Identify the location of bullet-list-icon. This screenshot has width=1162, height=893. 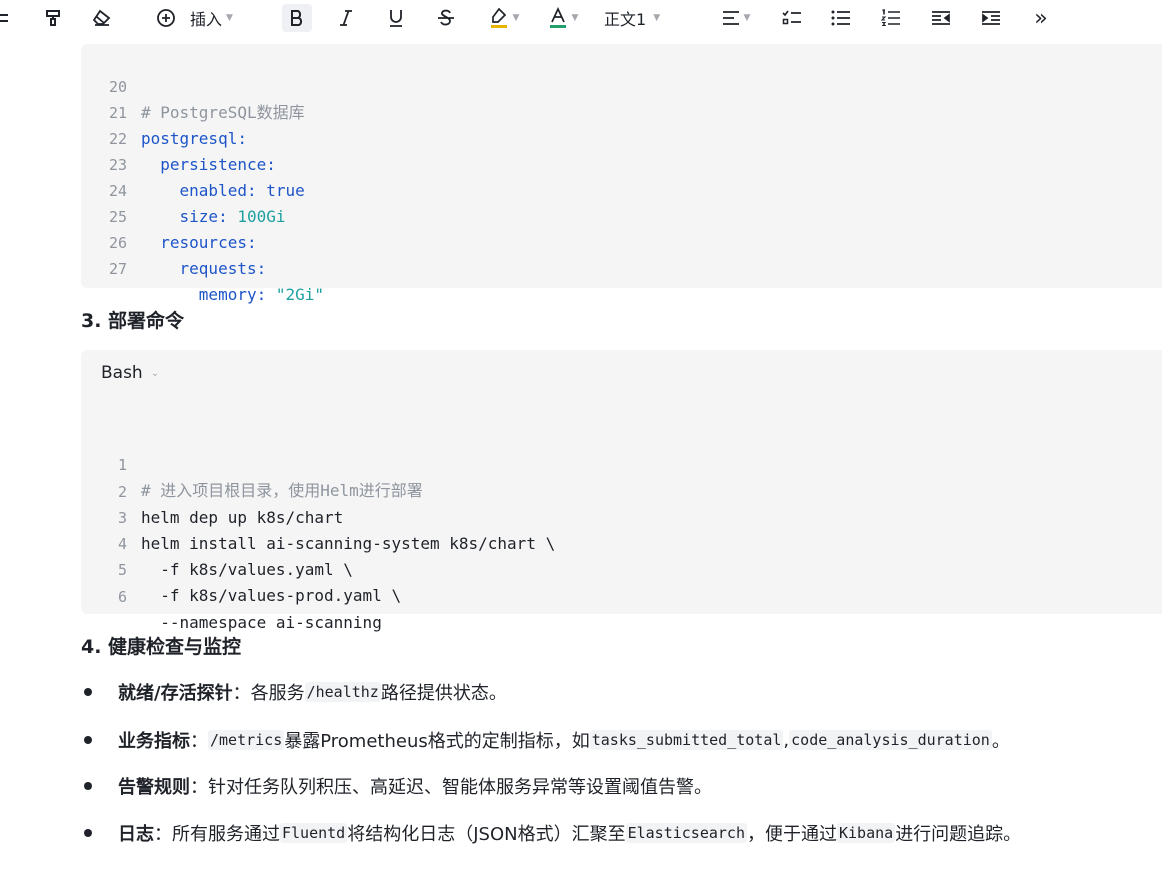
(840, 18).